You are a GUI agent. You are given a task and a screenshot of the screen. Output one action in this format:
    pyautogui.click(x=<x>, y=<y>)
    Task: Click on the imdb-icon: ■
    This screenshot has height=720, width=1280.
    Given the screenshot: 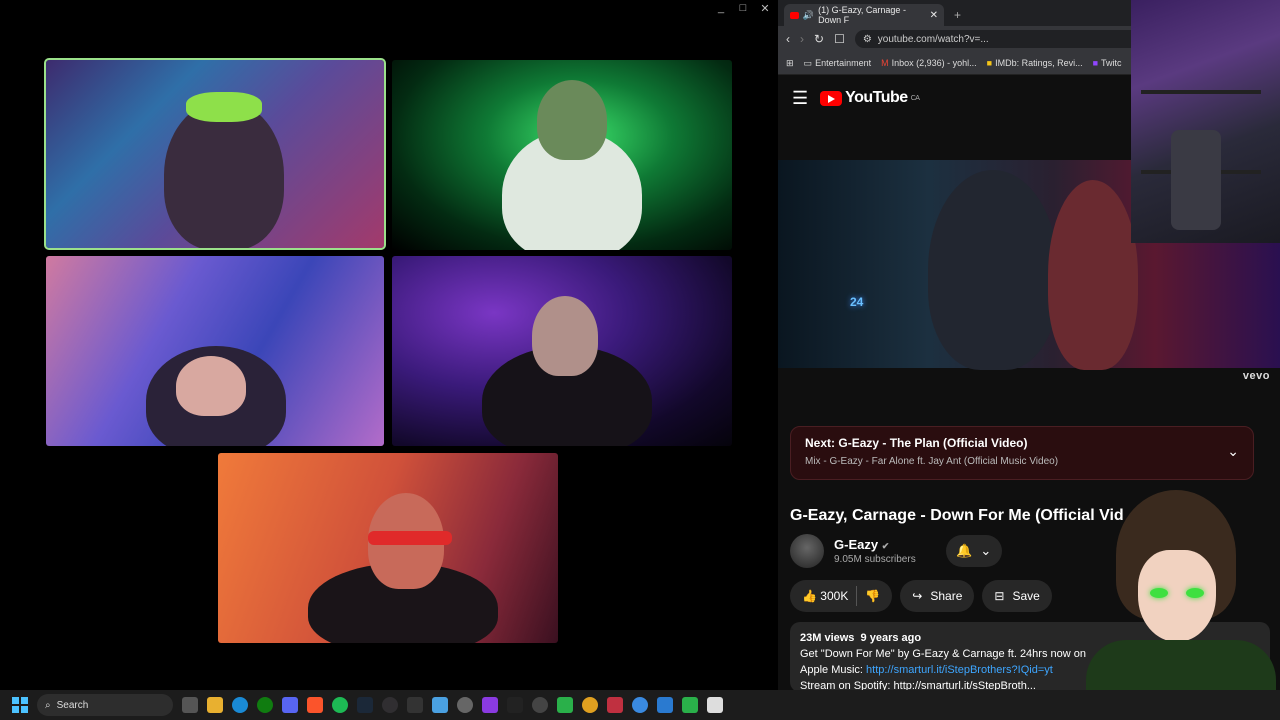 What is the action you would take?
    pyautogui.click(x=989, y=63)
    